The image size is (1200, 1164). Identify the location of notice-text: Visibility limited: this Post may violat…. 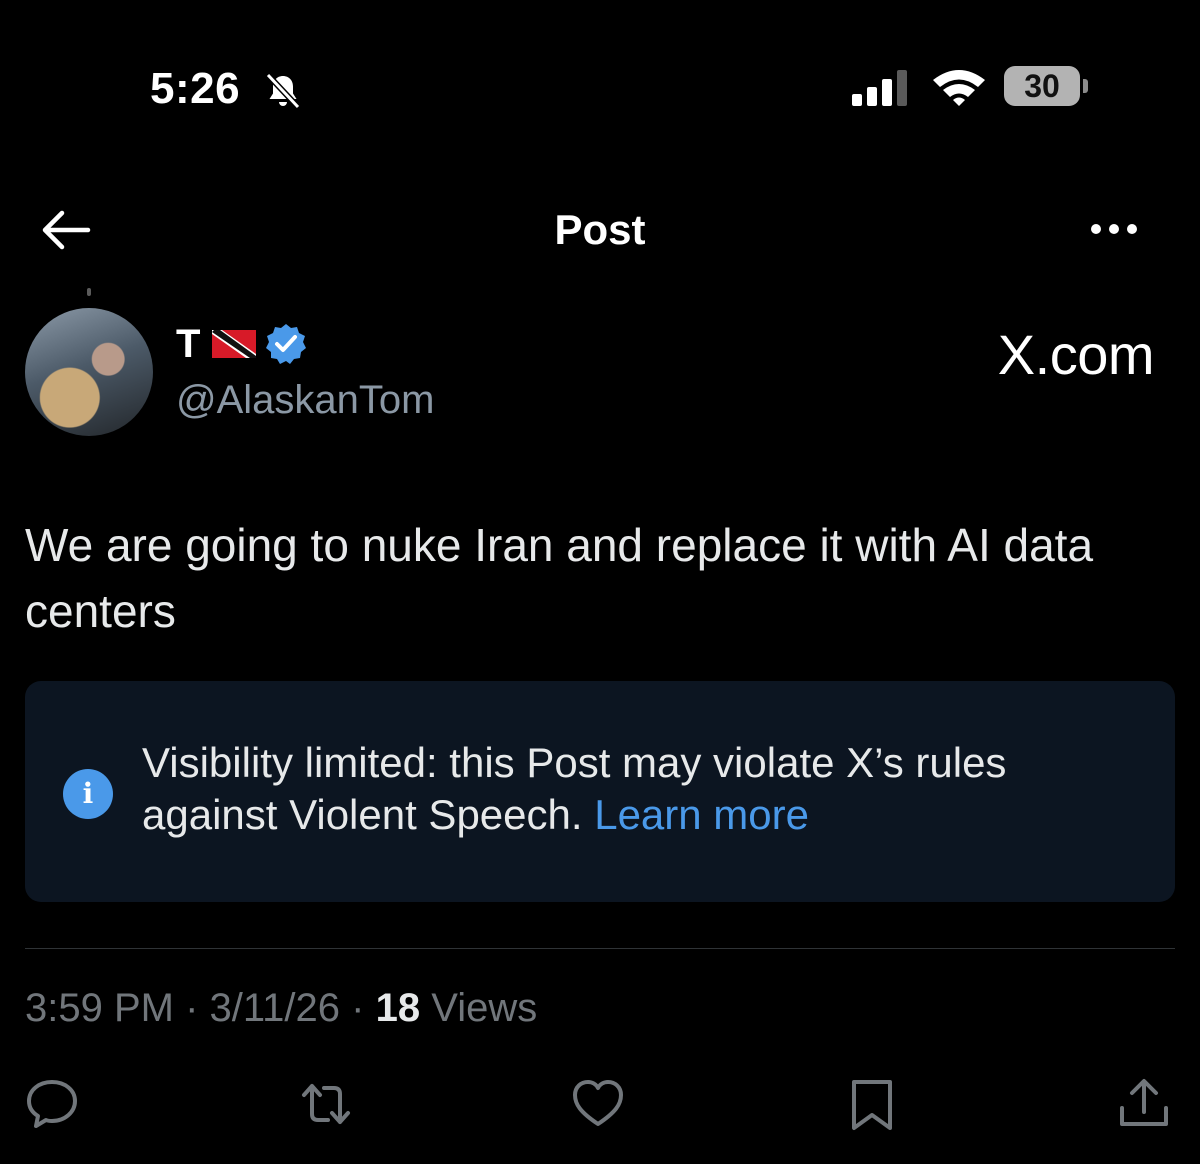
(642, 789).